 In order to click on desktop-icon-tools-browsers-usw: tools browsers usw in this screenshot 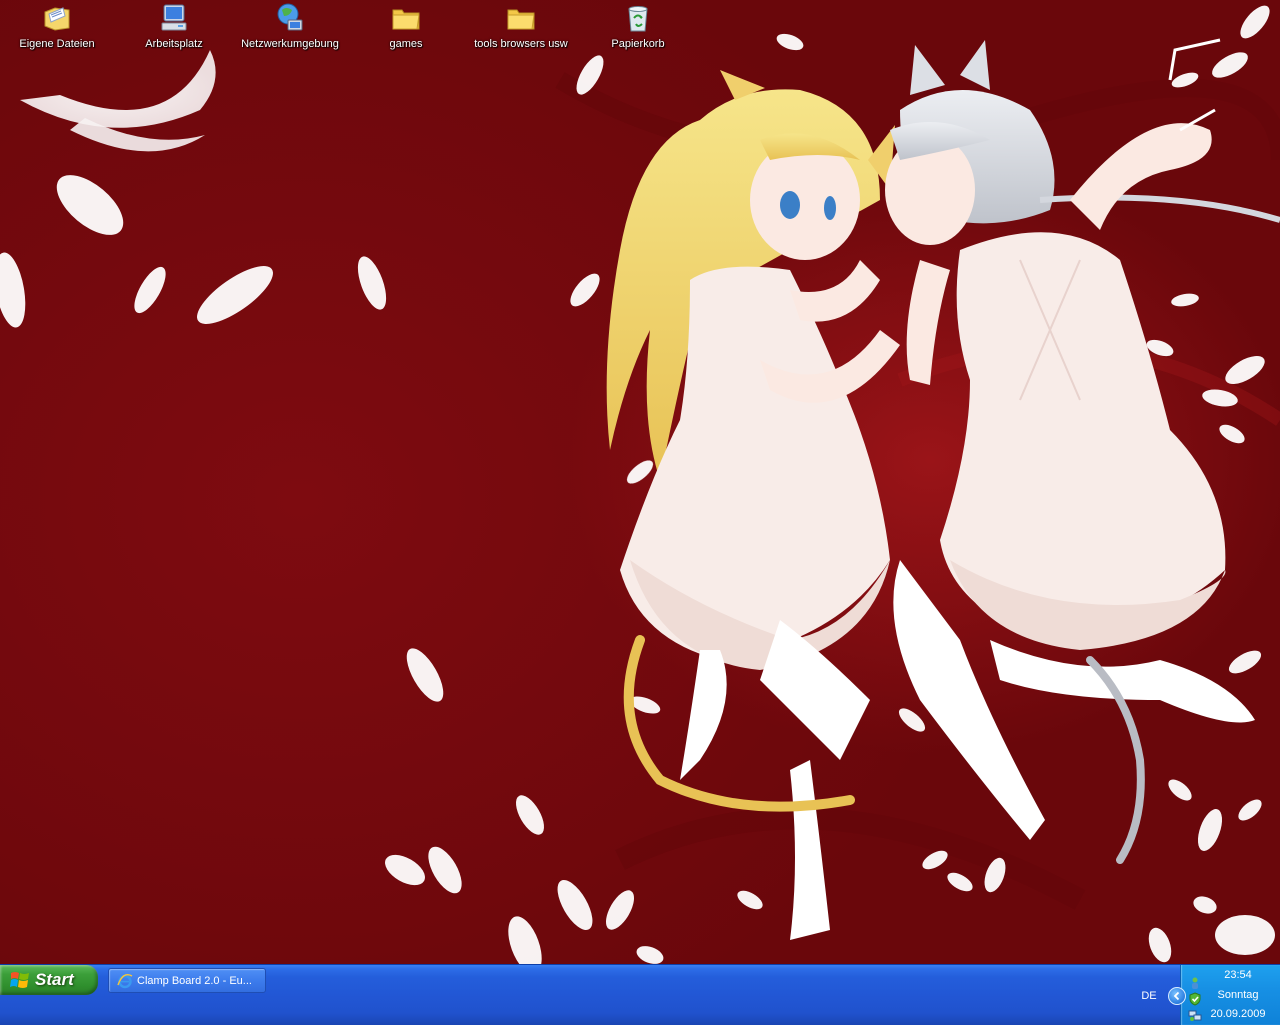, I will do `click(521, 30)`.